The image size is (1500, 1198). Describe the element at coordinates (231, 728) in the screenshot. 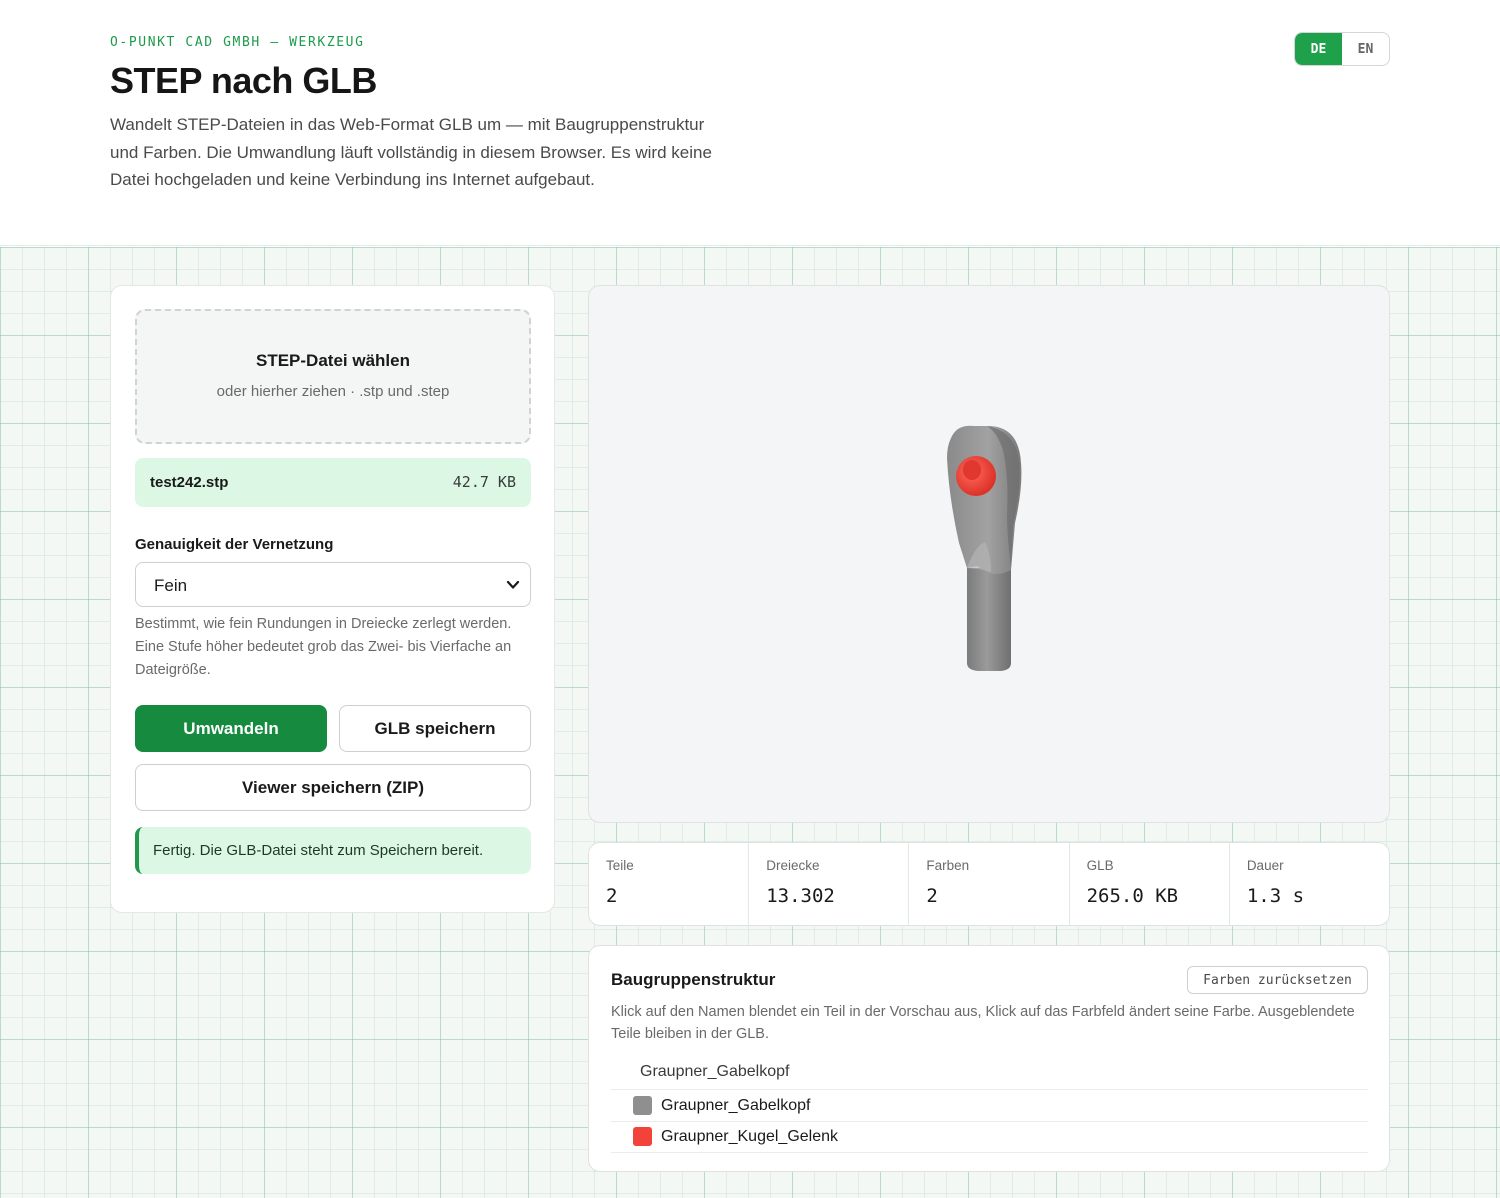

I see `convert-button: Umwandeln` at that location.